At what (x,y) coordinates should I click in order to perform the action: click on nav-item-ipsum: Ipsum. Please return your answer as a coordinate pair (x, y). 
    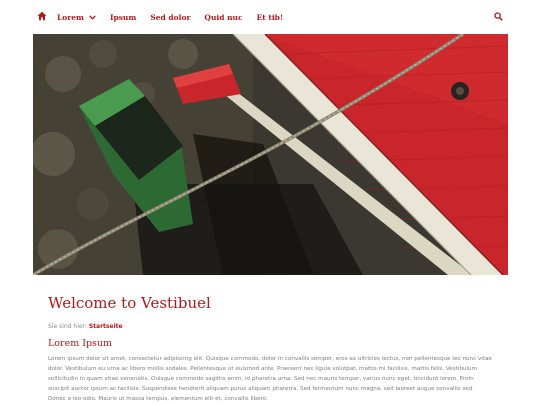
    Looking at the image, I should click on (123, 17).